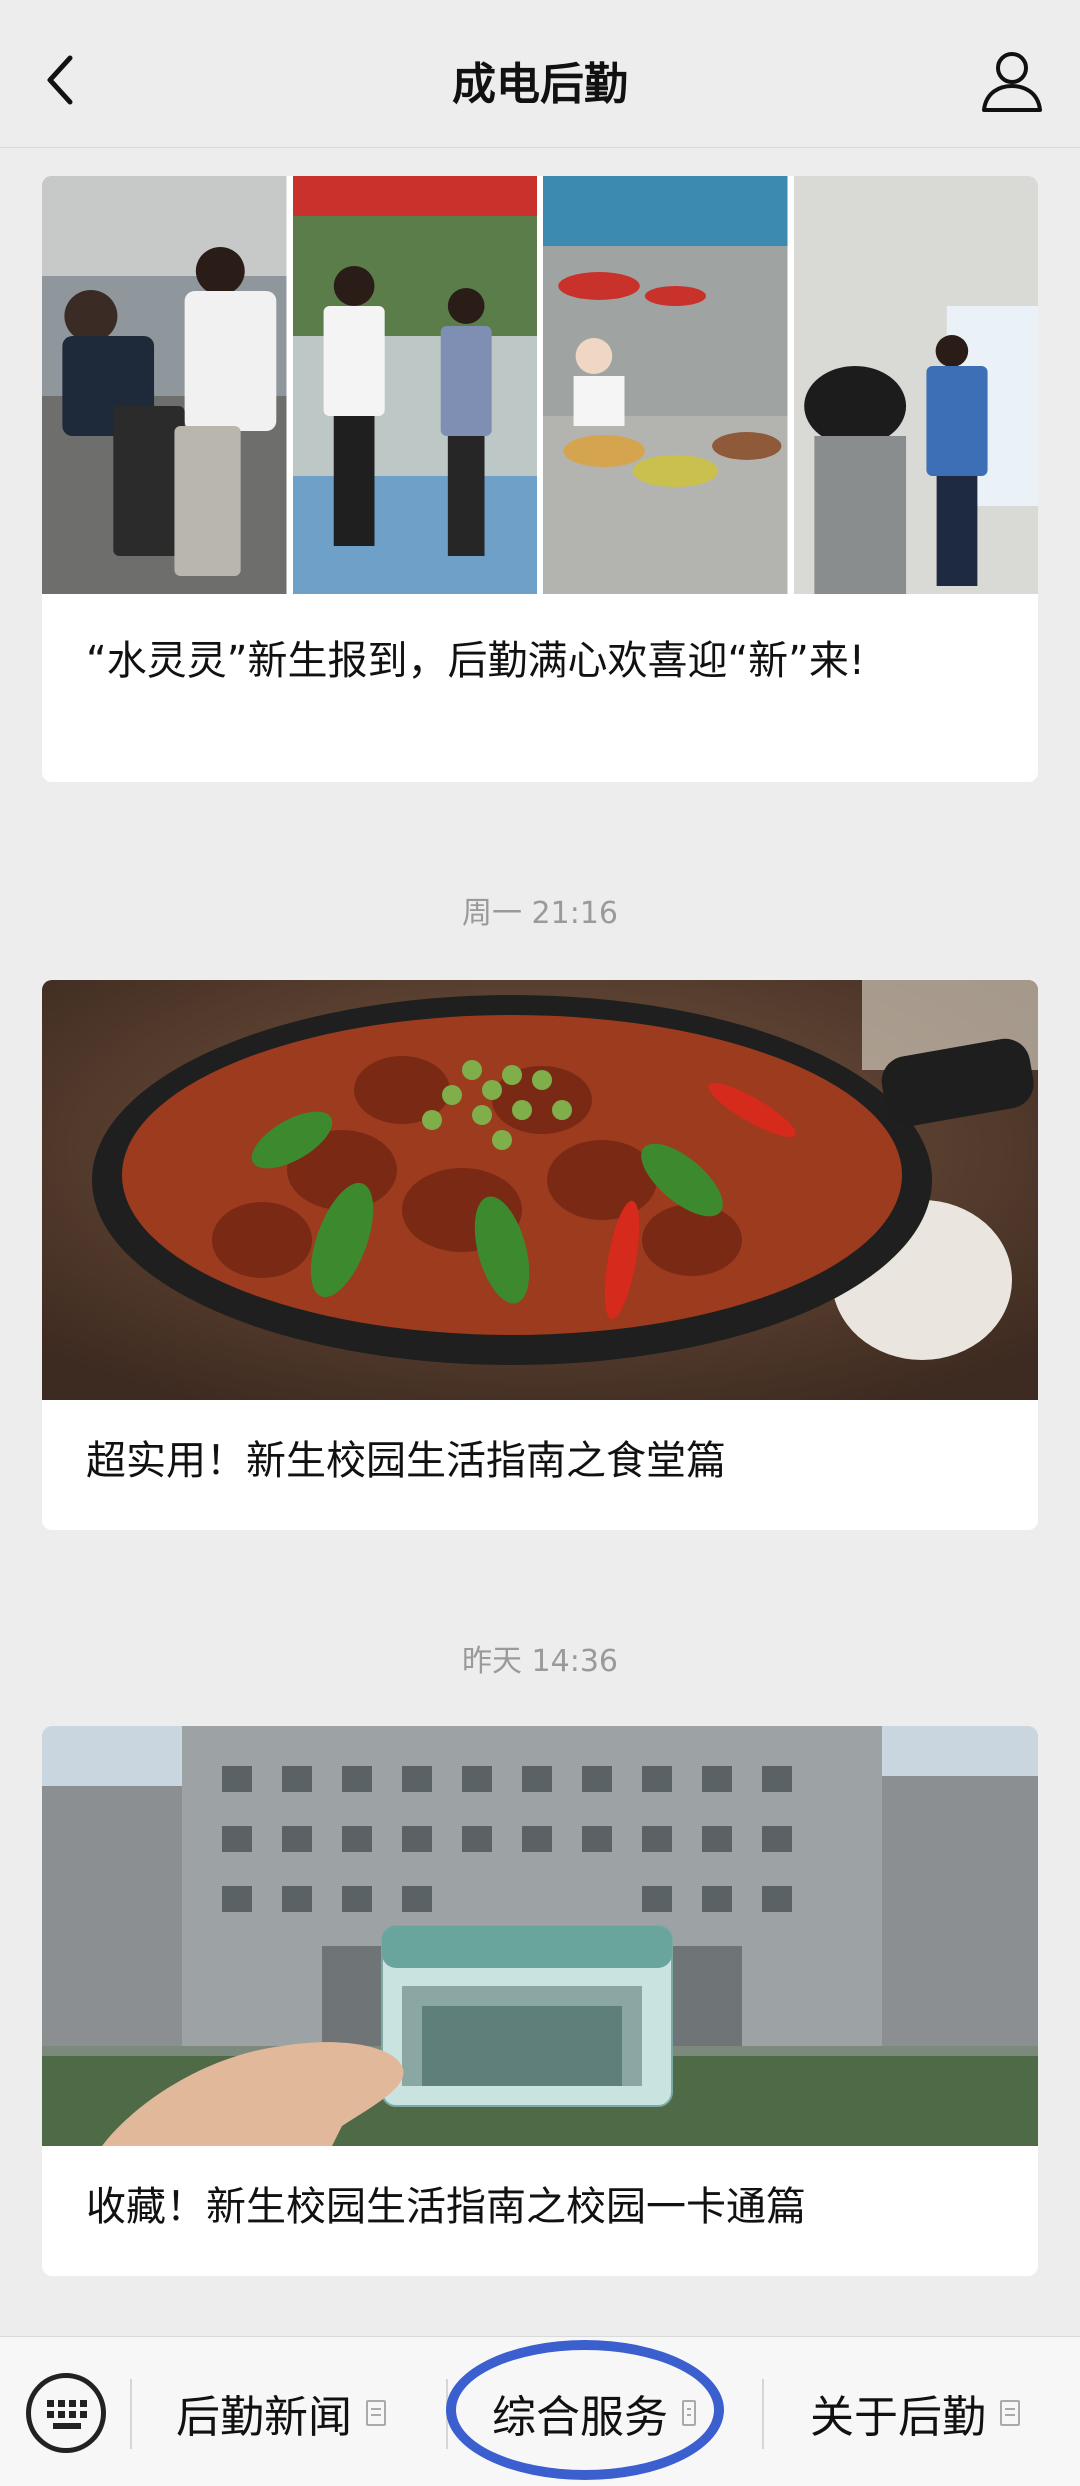  I want to click on highlight-ring-annotation, so click(585, 2410).